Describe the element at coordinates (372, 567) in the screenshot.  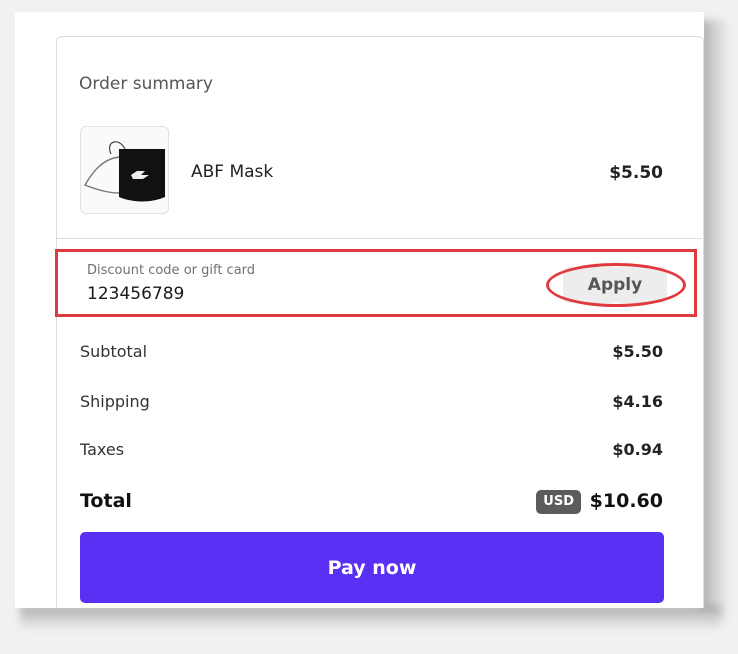
I see `pay-now-button: Pay now` at that location.